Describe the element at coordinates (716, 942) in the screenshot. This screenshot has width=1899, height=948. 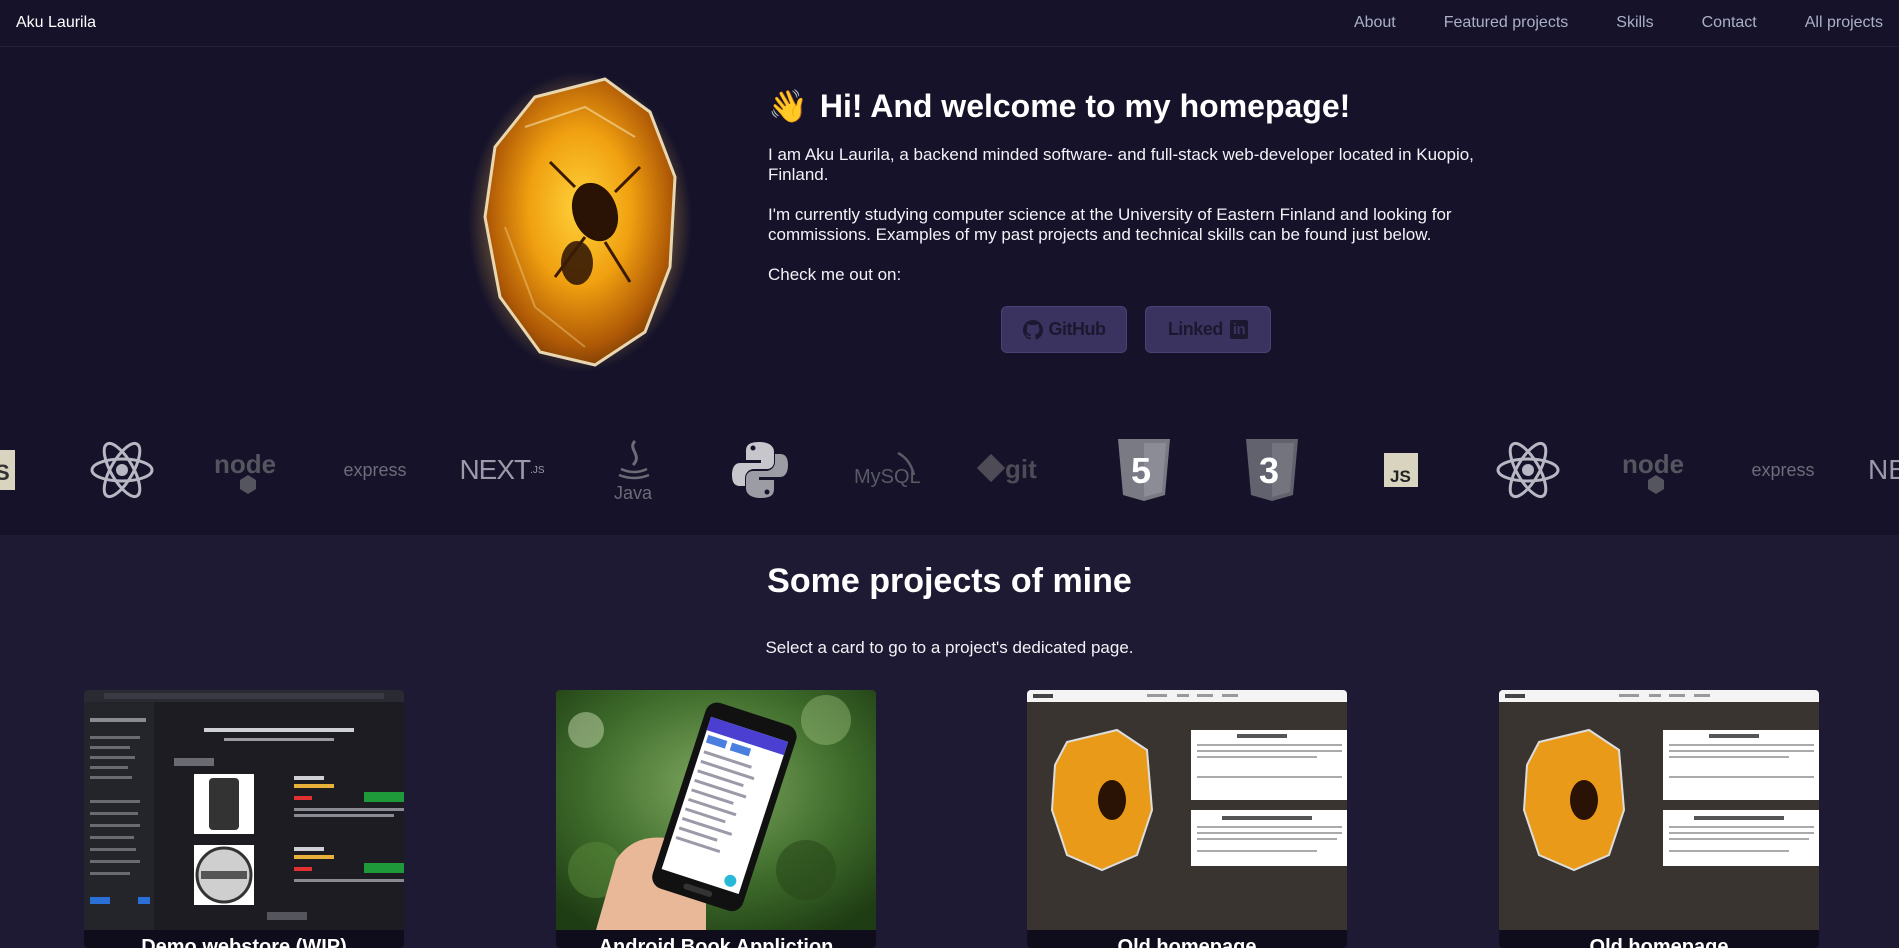
I see `card-title-android-book: Android Book Appliction` at that location.